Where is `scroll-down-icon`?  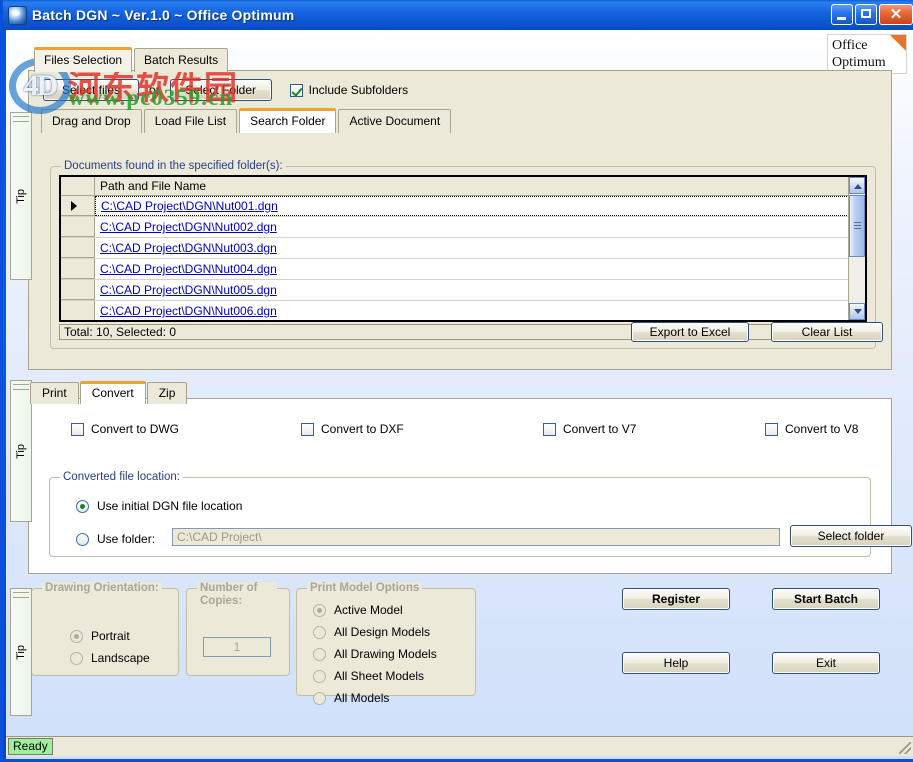 scroll-down-icon is located at coordinates (857, 311).